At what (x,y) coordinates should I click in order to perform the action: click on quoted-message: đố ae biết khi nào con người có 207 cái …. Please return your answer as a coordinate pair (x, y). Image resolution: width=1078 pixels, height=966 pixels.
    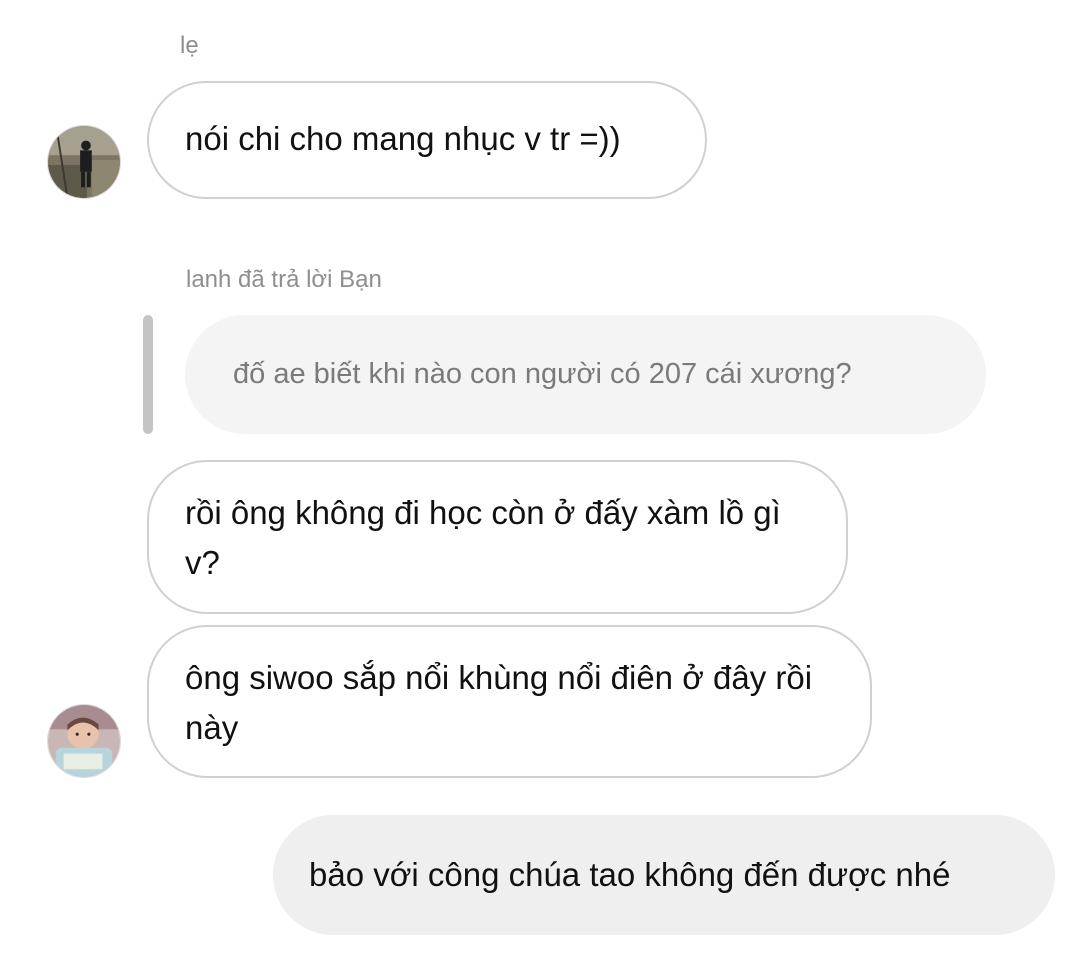
    Looking at the image, I should click on (585, 374).